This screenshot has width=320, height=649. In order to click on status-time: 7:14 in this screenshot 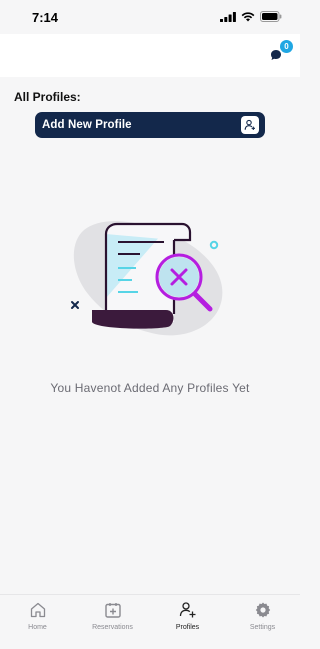, I will do `click(45, 17)`.